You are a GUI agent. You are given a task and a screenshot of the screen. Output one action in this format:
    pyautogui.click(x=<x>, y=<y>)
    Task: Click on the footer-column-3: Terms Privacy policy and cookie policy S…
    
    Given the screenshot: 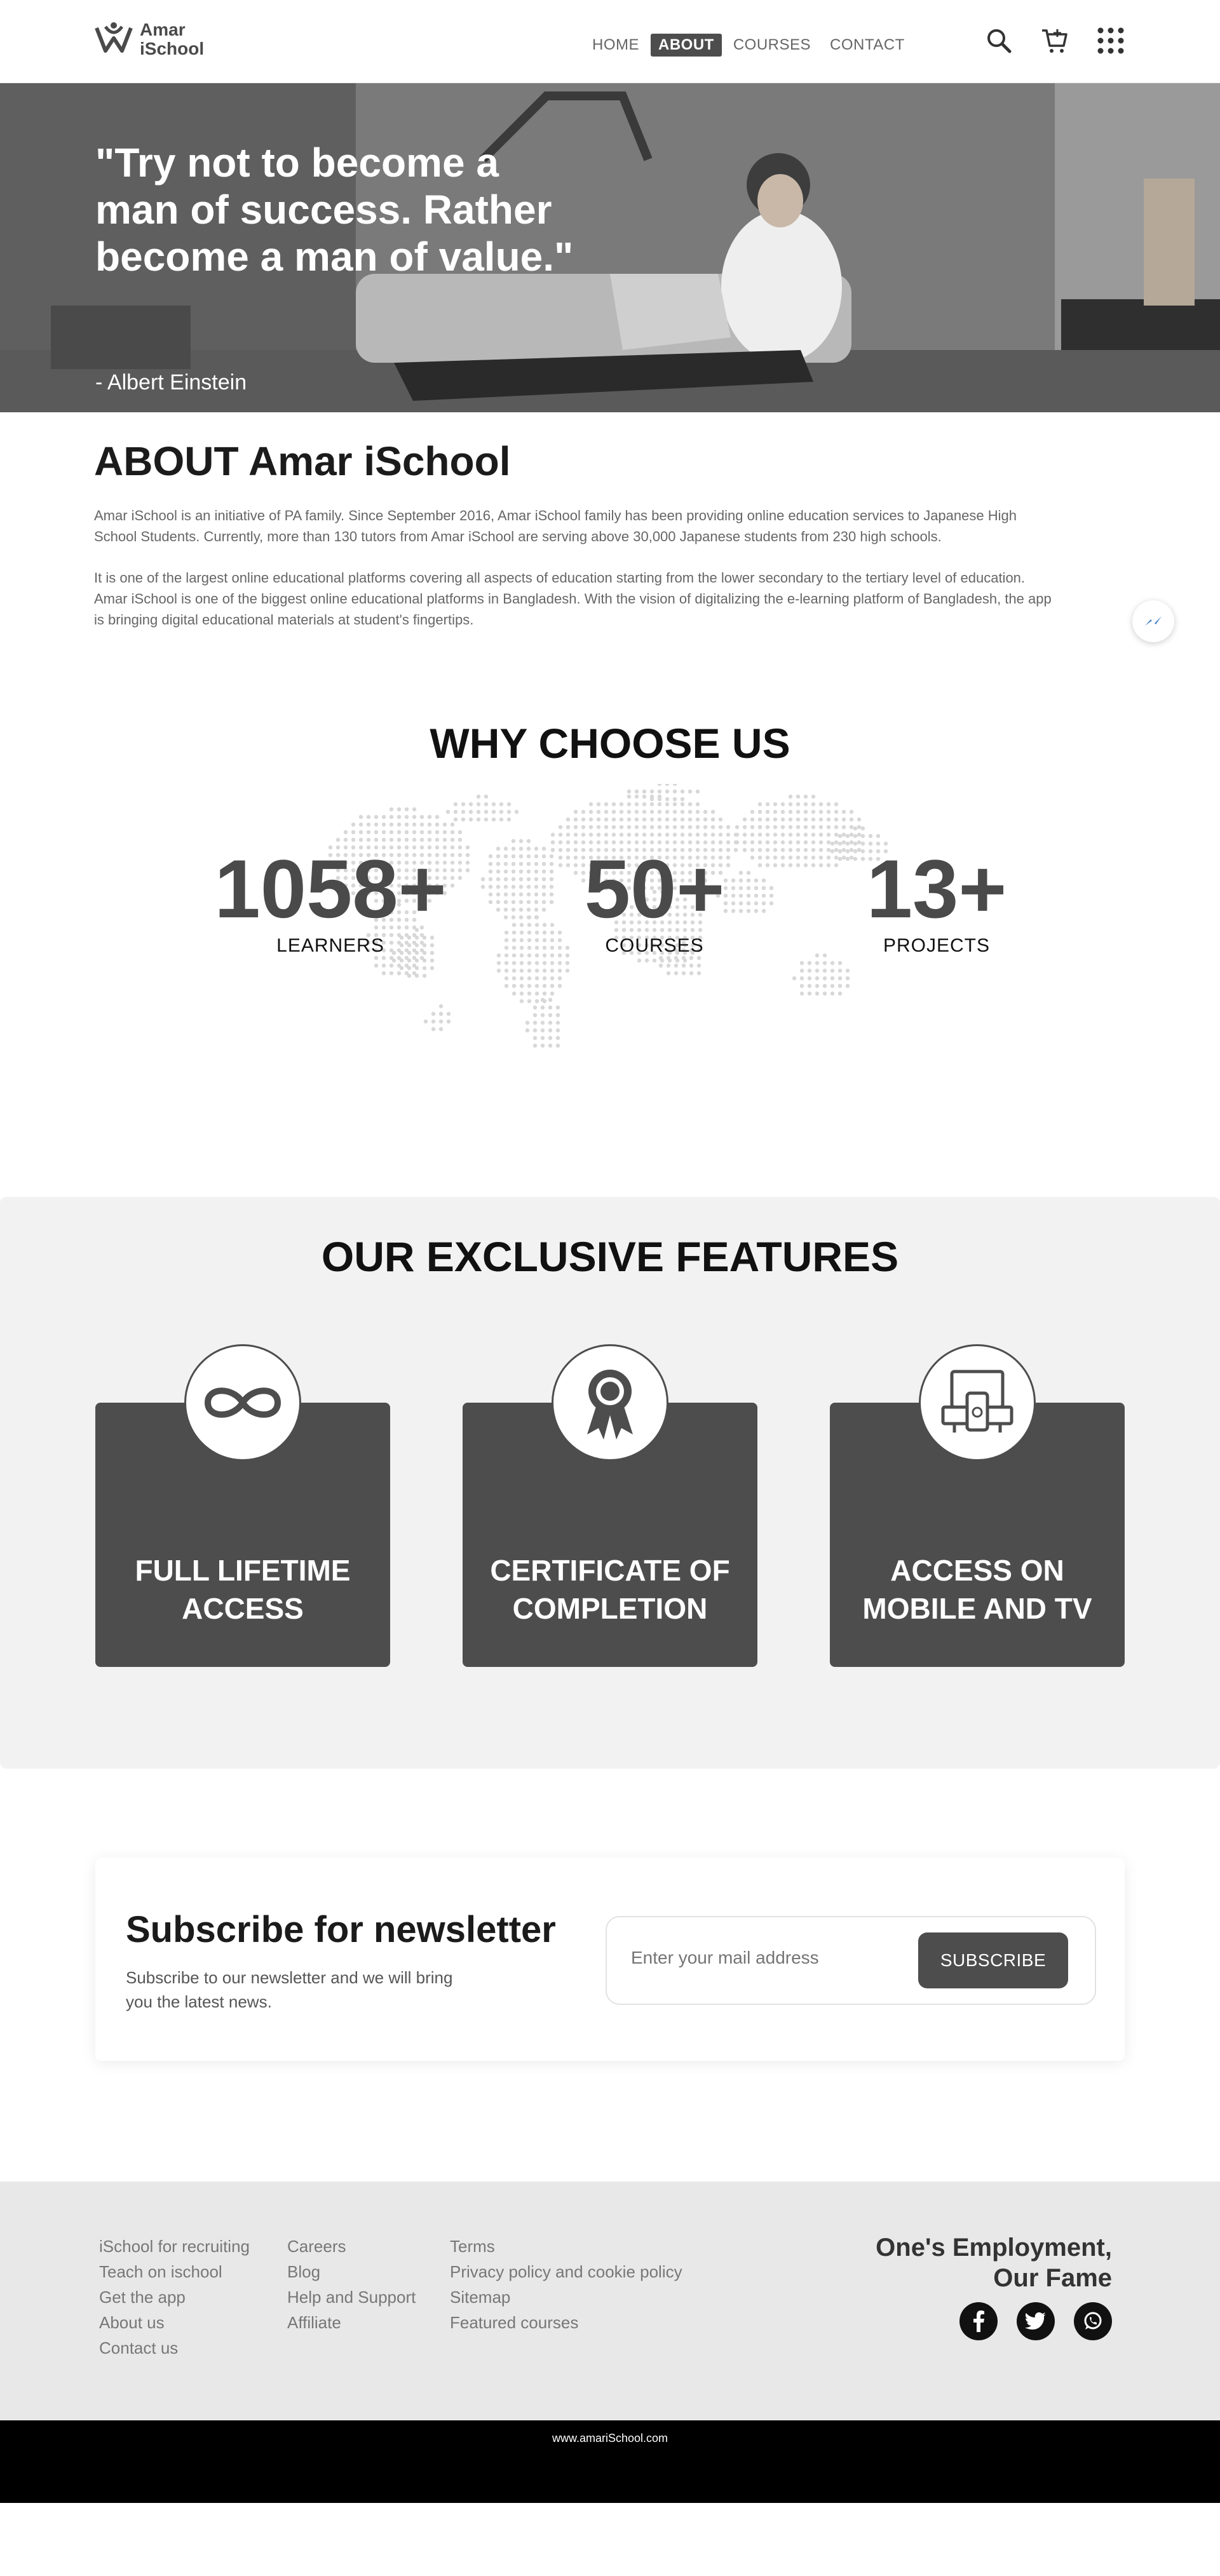 What is the action you would take?
    pyautogui.click(x=566, y=2284)
    